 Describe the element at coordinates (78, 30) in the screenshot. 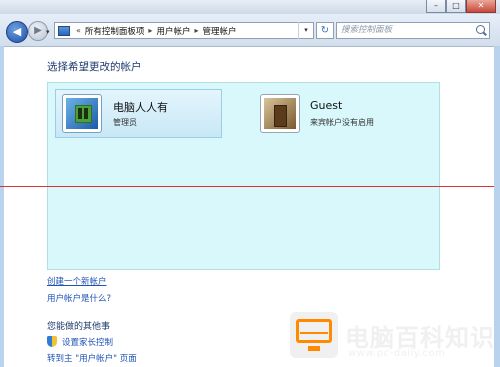

I see `crumb-prefix: «` at that location.